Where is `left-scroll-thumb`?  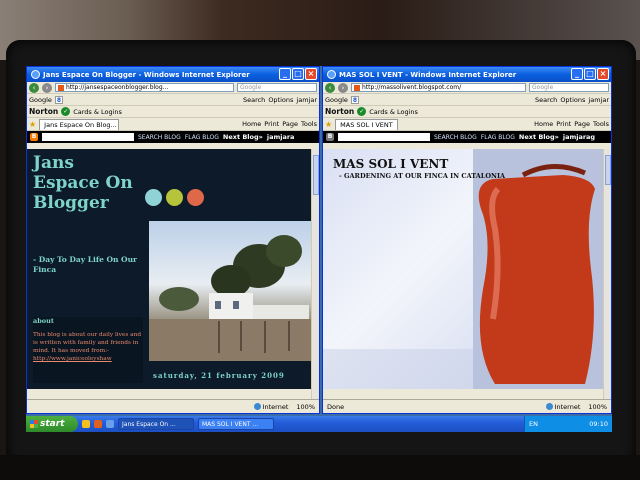
left-scroll-thumb is located at coordinates (316, 175).